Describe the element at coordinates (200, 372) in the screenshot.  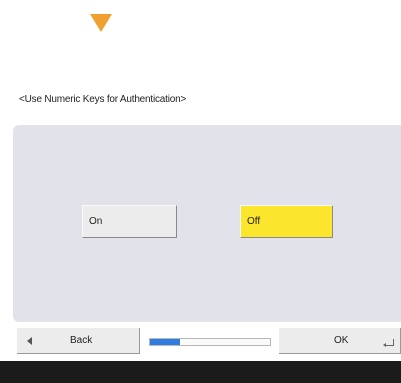
I see `status-strip` at that location.